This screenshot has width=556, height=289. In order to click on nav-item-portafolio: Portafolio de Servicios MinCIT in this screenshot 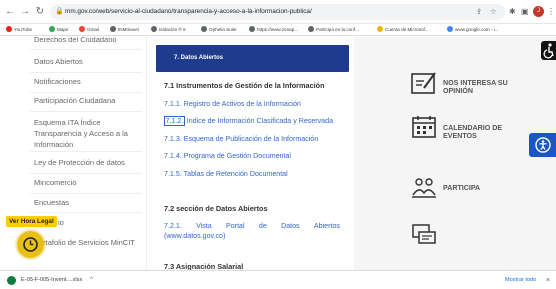, I will do `click(84, 243)`.